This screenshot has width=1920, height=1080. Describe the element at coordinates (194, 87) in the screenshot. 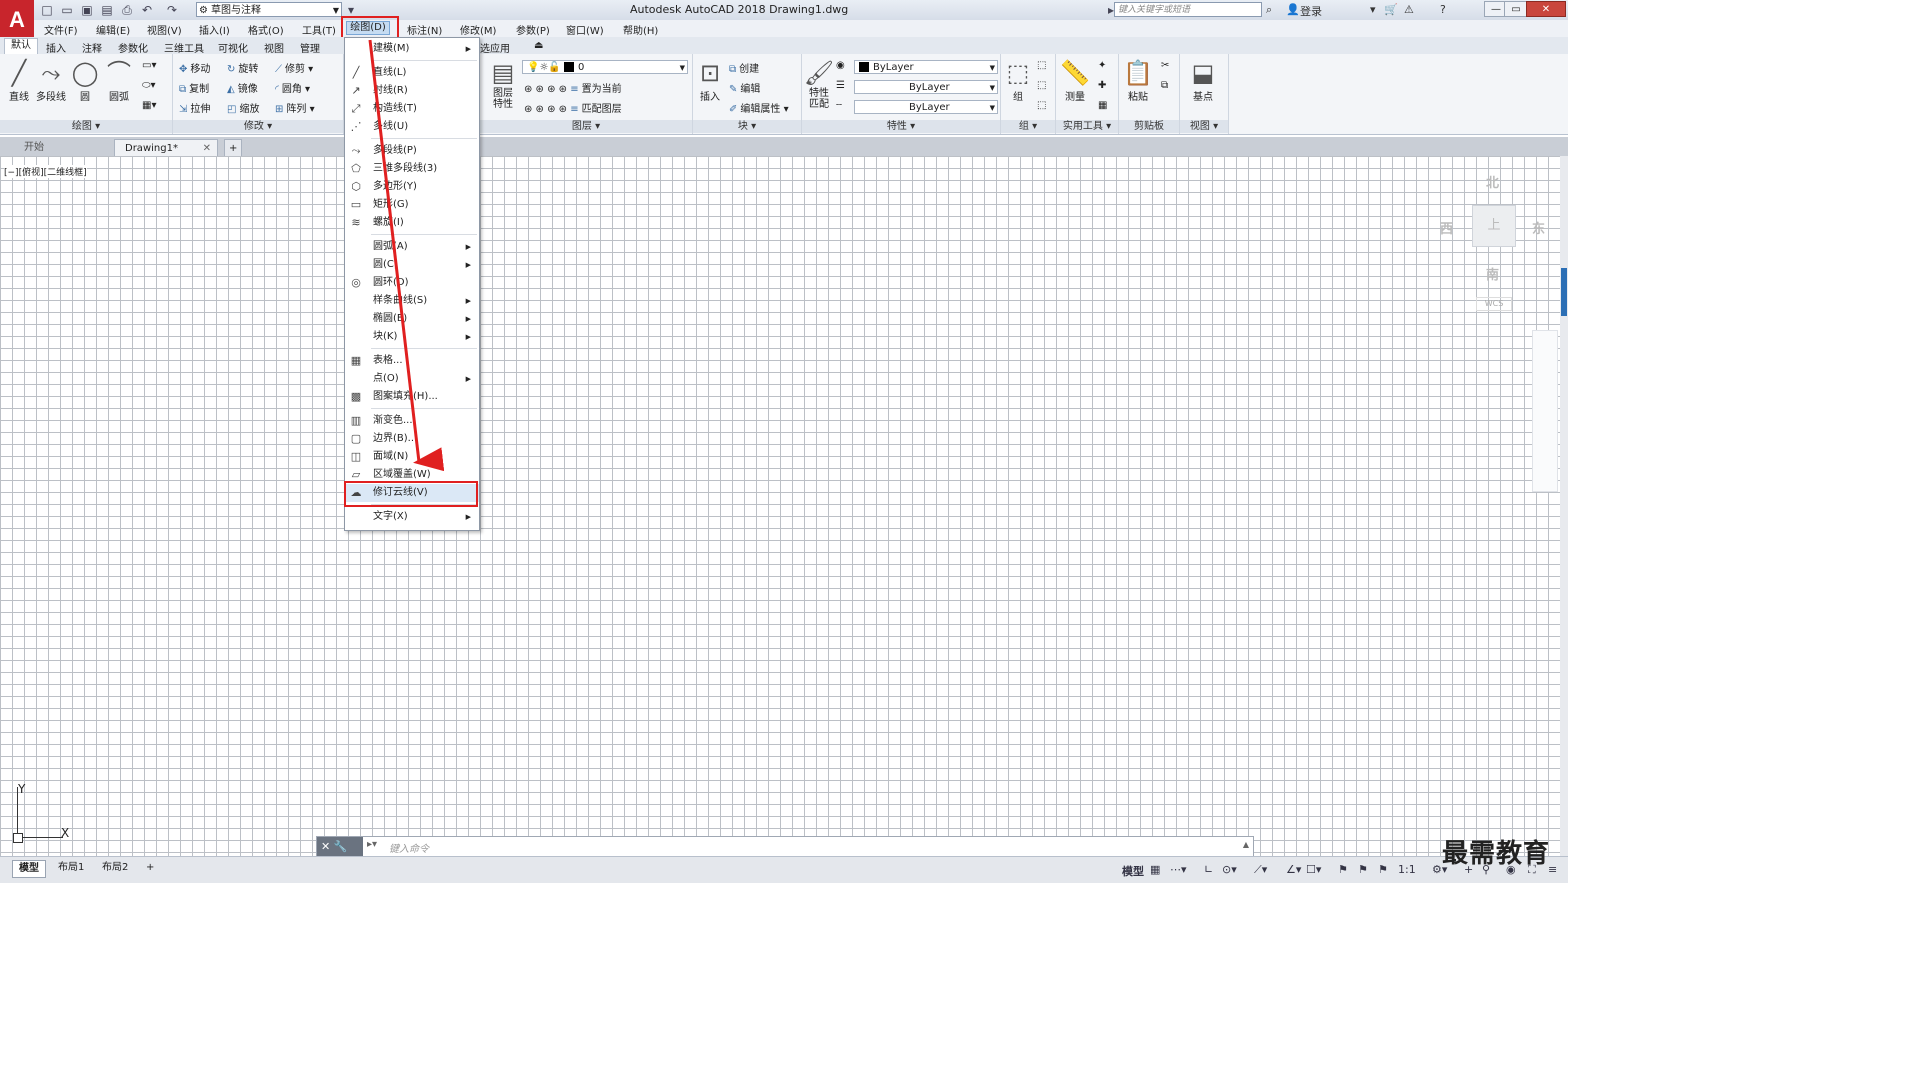

I see `copy-button: ⧉ 复制` at that location.